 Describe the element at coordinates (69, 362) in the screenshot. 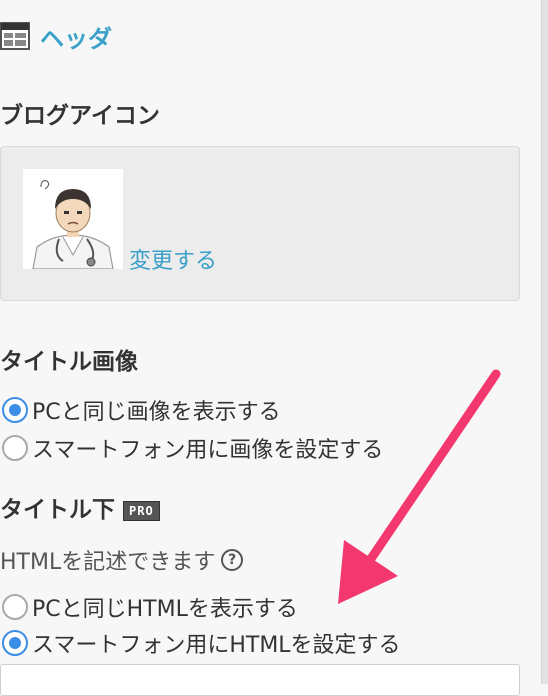

I see `title-image-label: タイトル画像` at that location.